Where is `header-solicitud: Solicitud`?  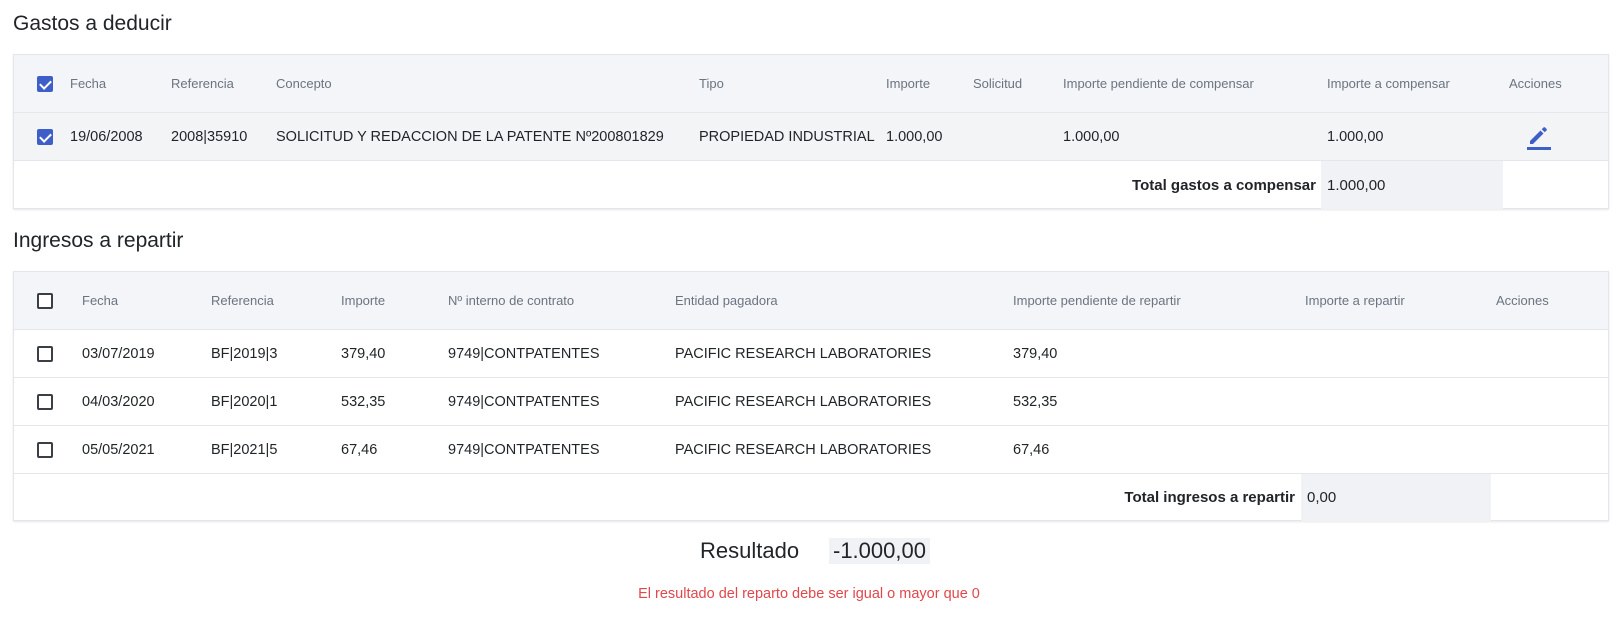
header-solicitud: Solicitud is located at coordinates (997, 83).